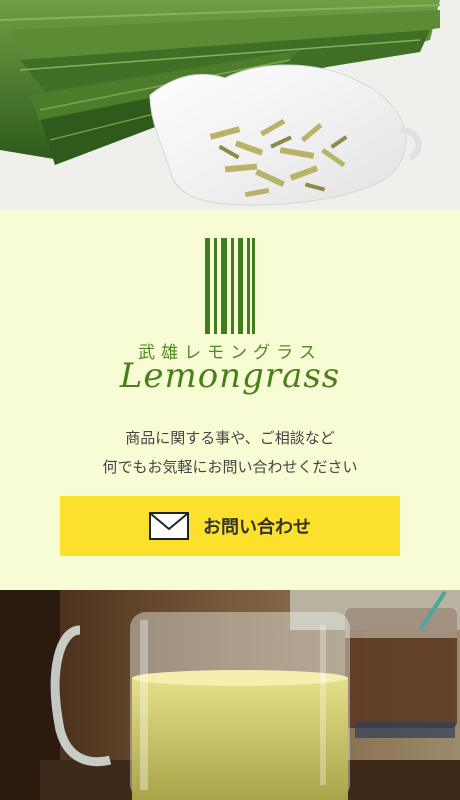 This screenshot has width=460, height=800. I want to click on contact-lead-line-2: 何でもお気軽にお問い合わせください, so click(230, 467).